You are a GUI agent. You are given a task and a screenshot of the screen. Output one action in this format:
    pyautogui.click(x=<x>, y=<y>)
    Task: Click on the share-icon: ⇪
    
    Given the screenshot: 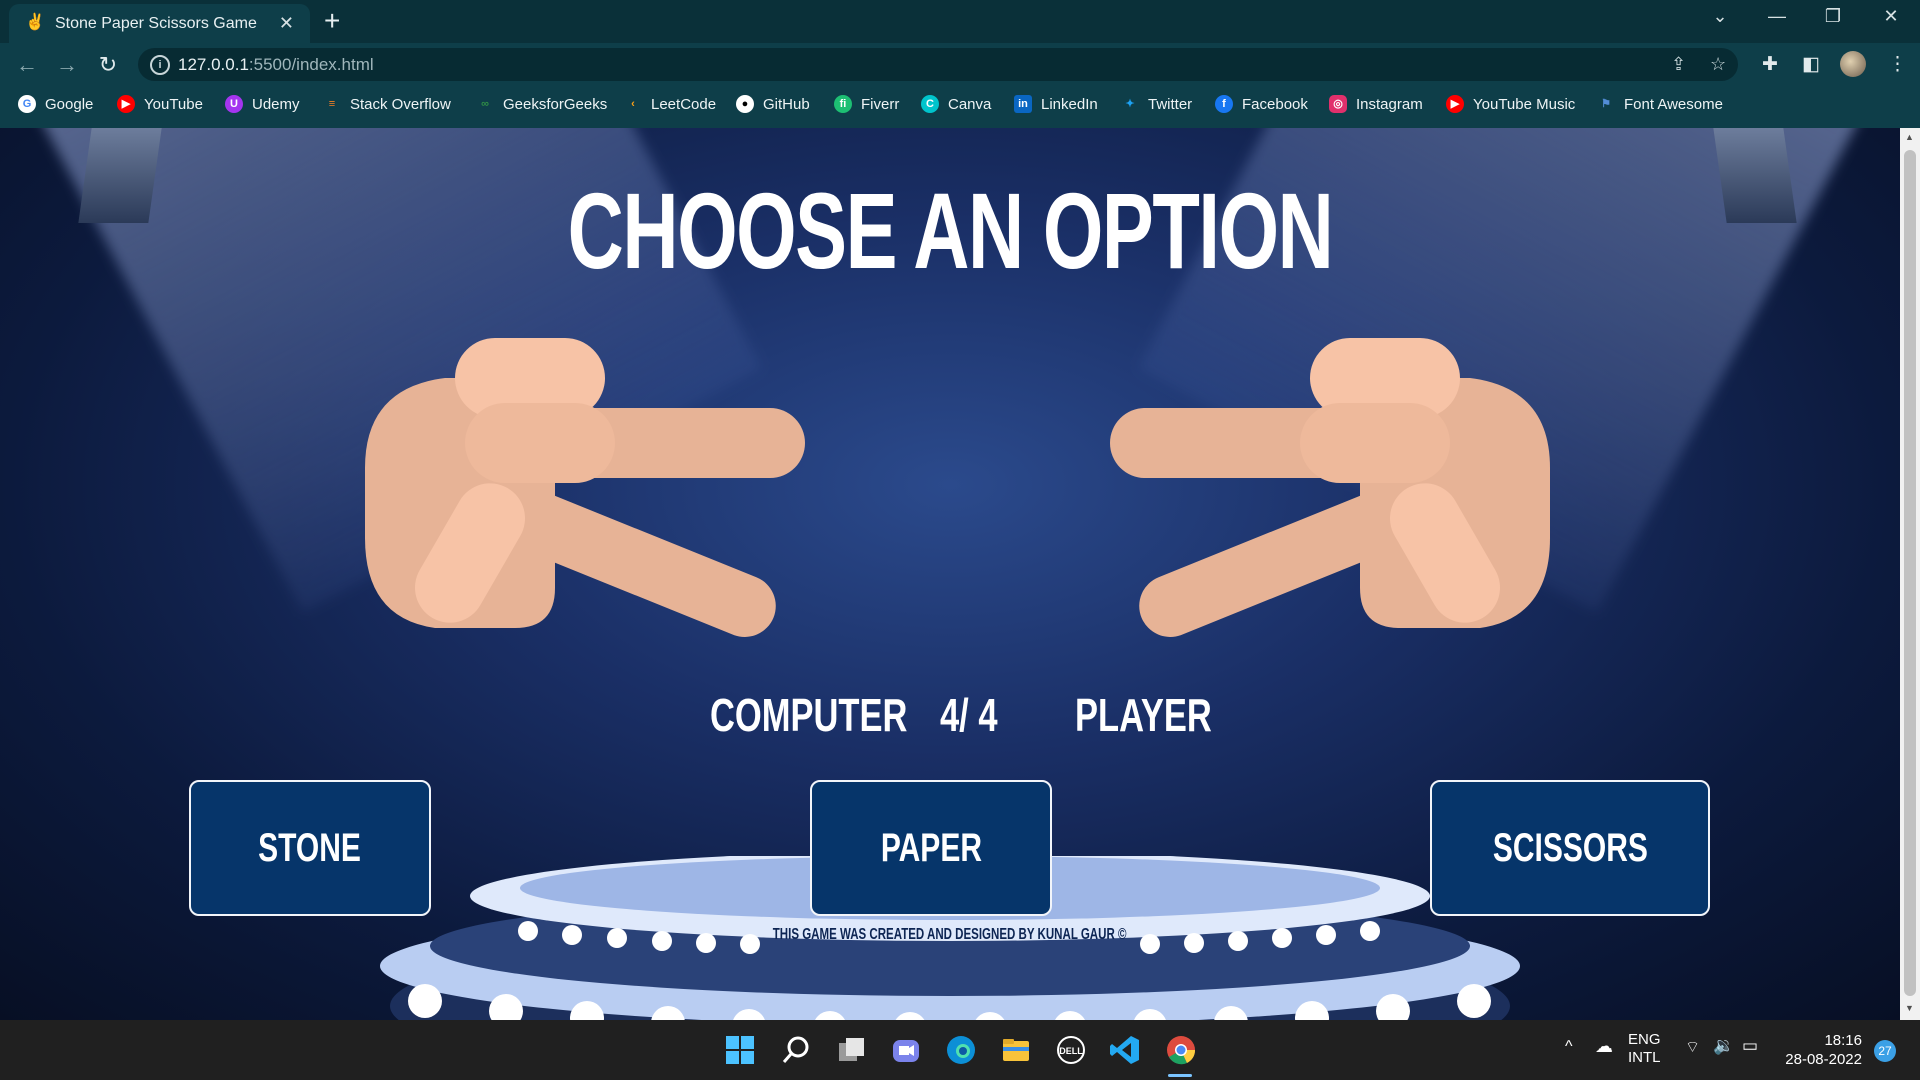 What is the action you would take?
    pyautogui.click(x=1678, y=64)
    